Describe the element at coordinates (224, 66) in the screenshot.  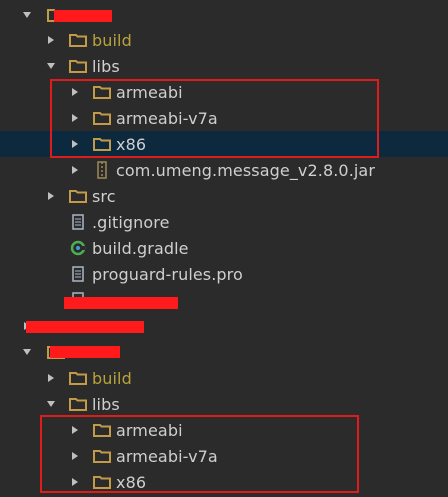
I see `tree-row-libs: libs` at that location.